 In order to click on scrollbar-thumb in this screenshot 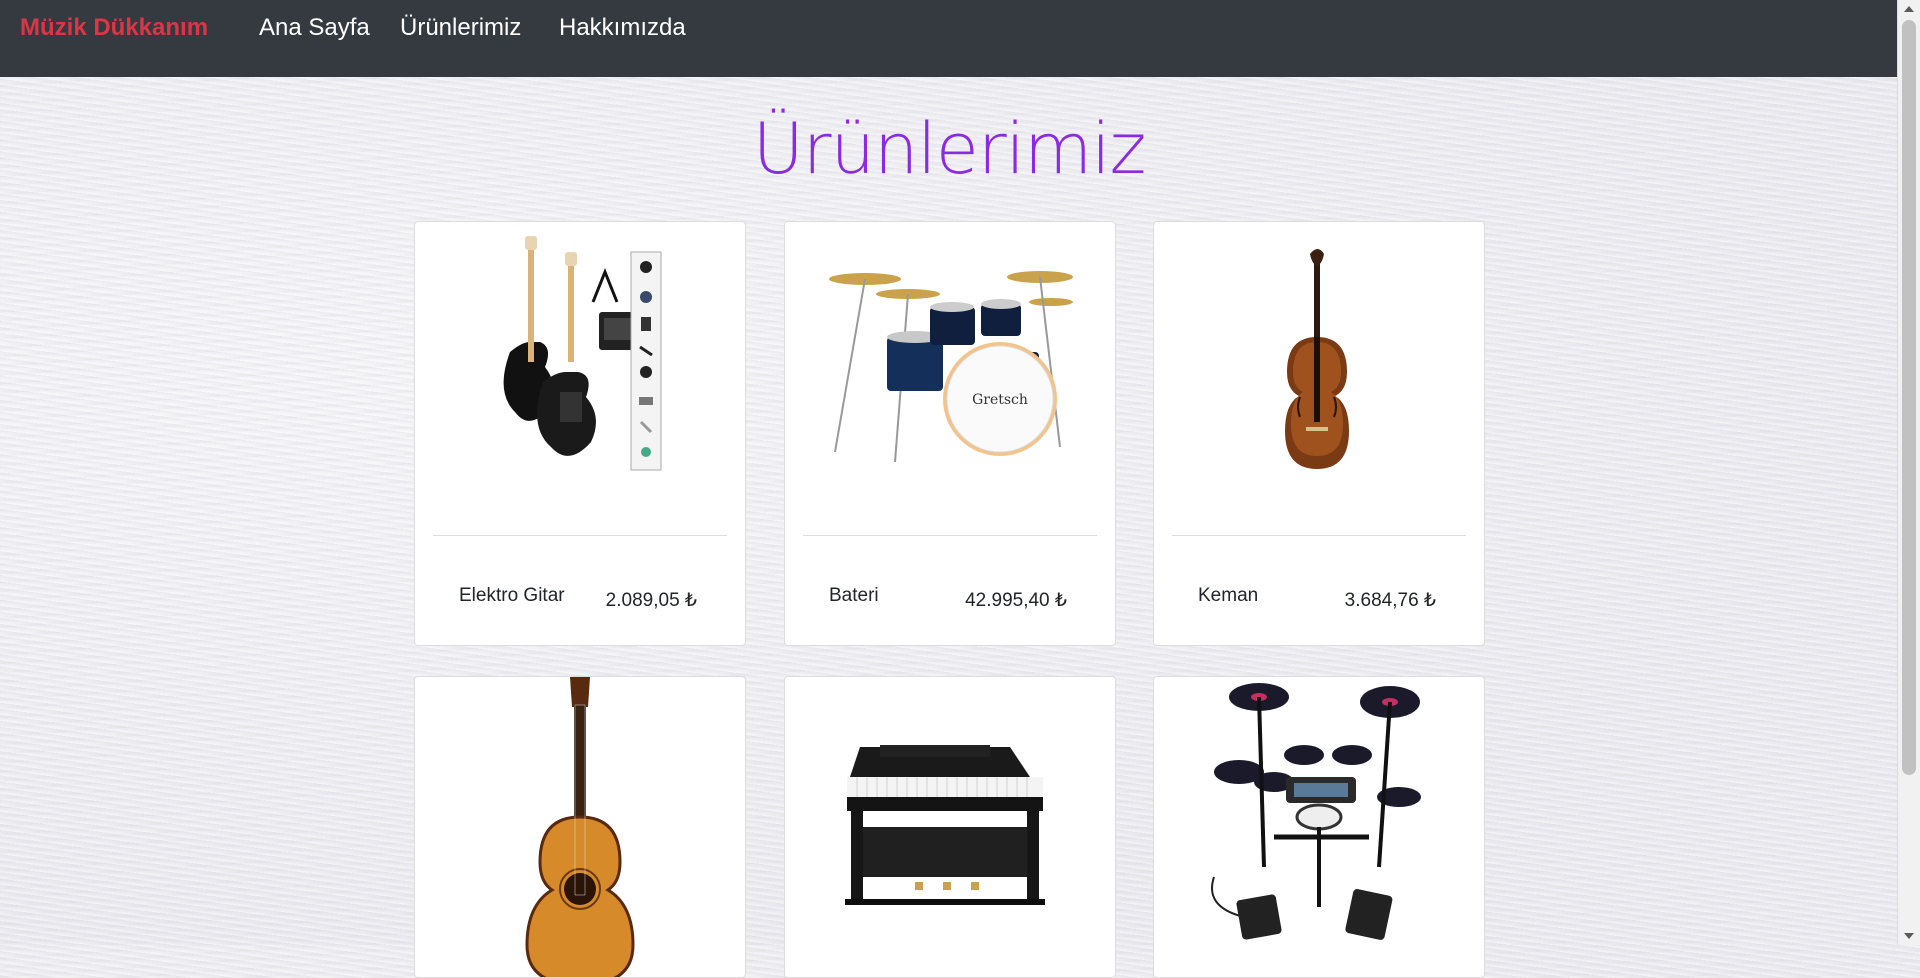, I will do `click(1909, 397)`.